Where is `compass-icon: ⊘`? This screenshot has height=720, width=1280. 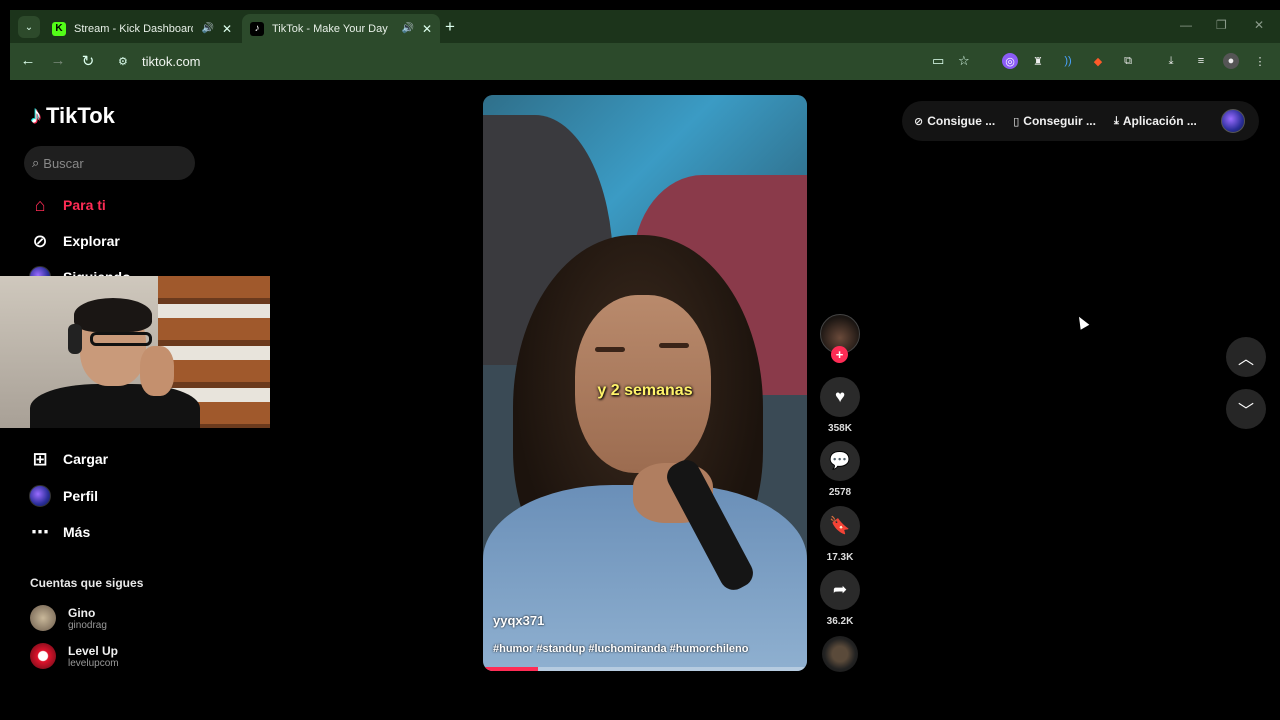
compass-icon: ⊘ is located at coordinates (40, 240).